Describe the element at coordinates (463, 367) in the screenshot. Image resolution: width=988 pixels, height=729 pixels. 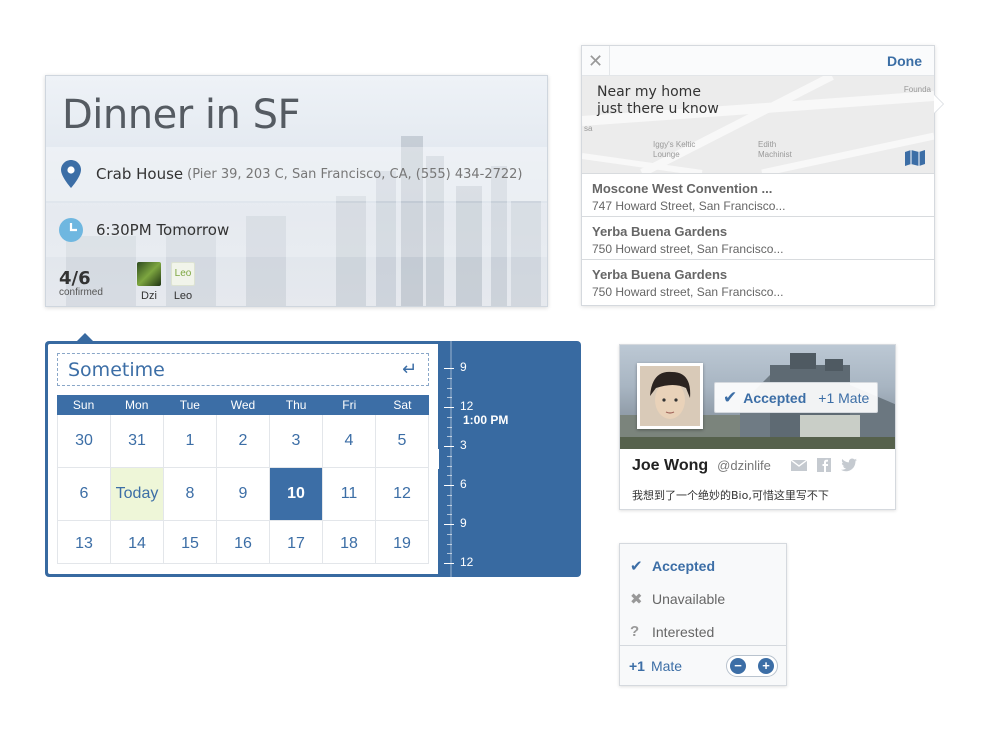
I see `time-tick-label: 9` at that location.